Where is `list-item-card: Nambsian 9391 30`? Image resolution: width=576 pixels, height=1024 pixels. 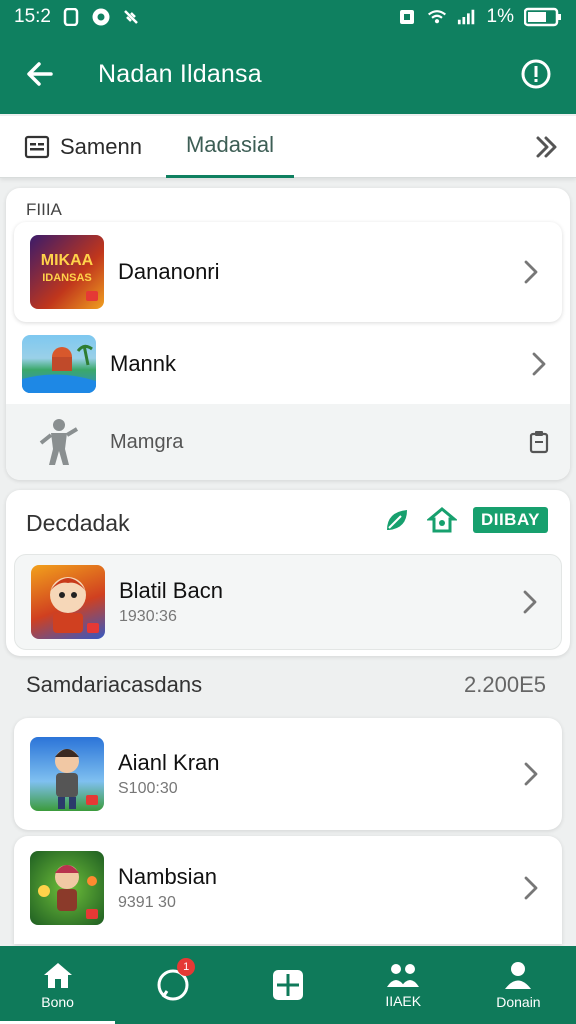
list-item-card: Nambsian 9391 30 is located at coordinates (288, 890).